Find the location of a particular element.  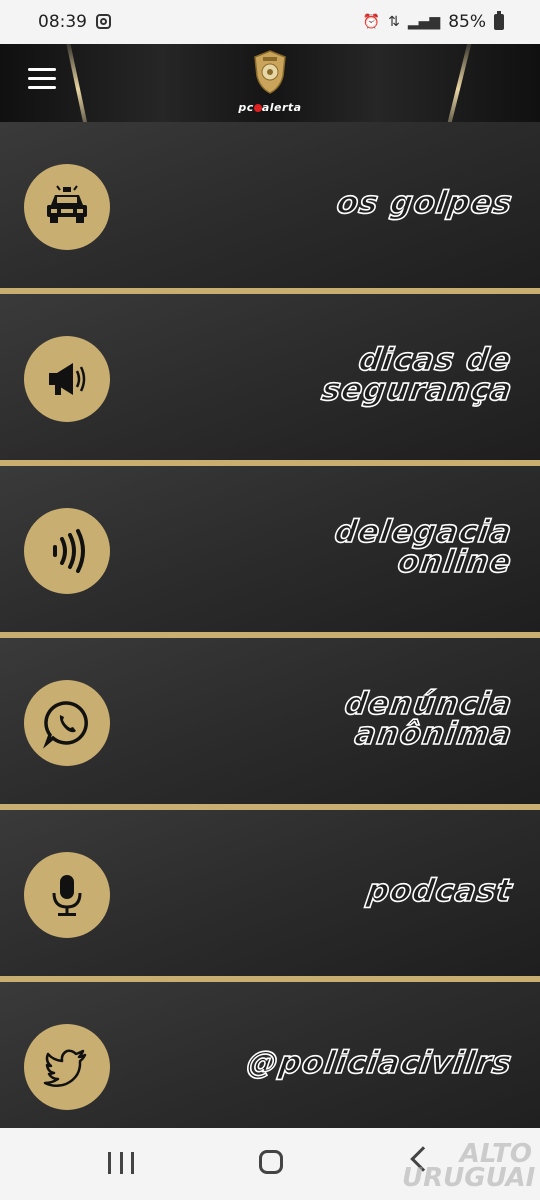

logo-text: pc alerta is located at coordinates (270, 107).